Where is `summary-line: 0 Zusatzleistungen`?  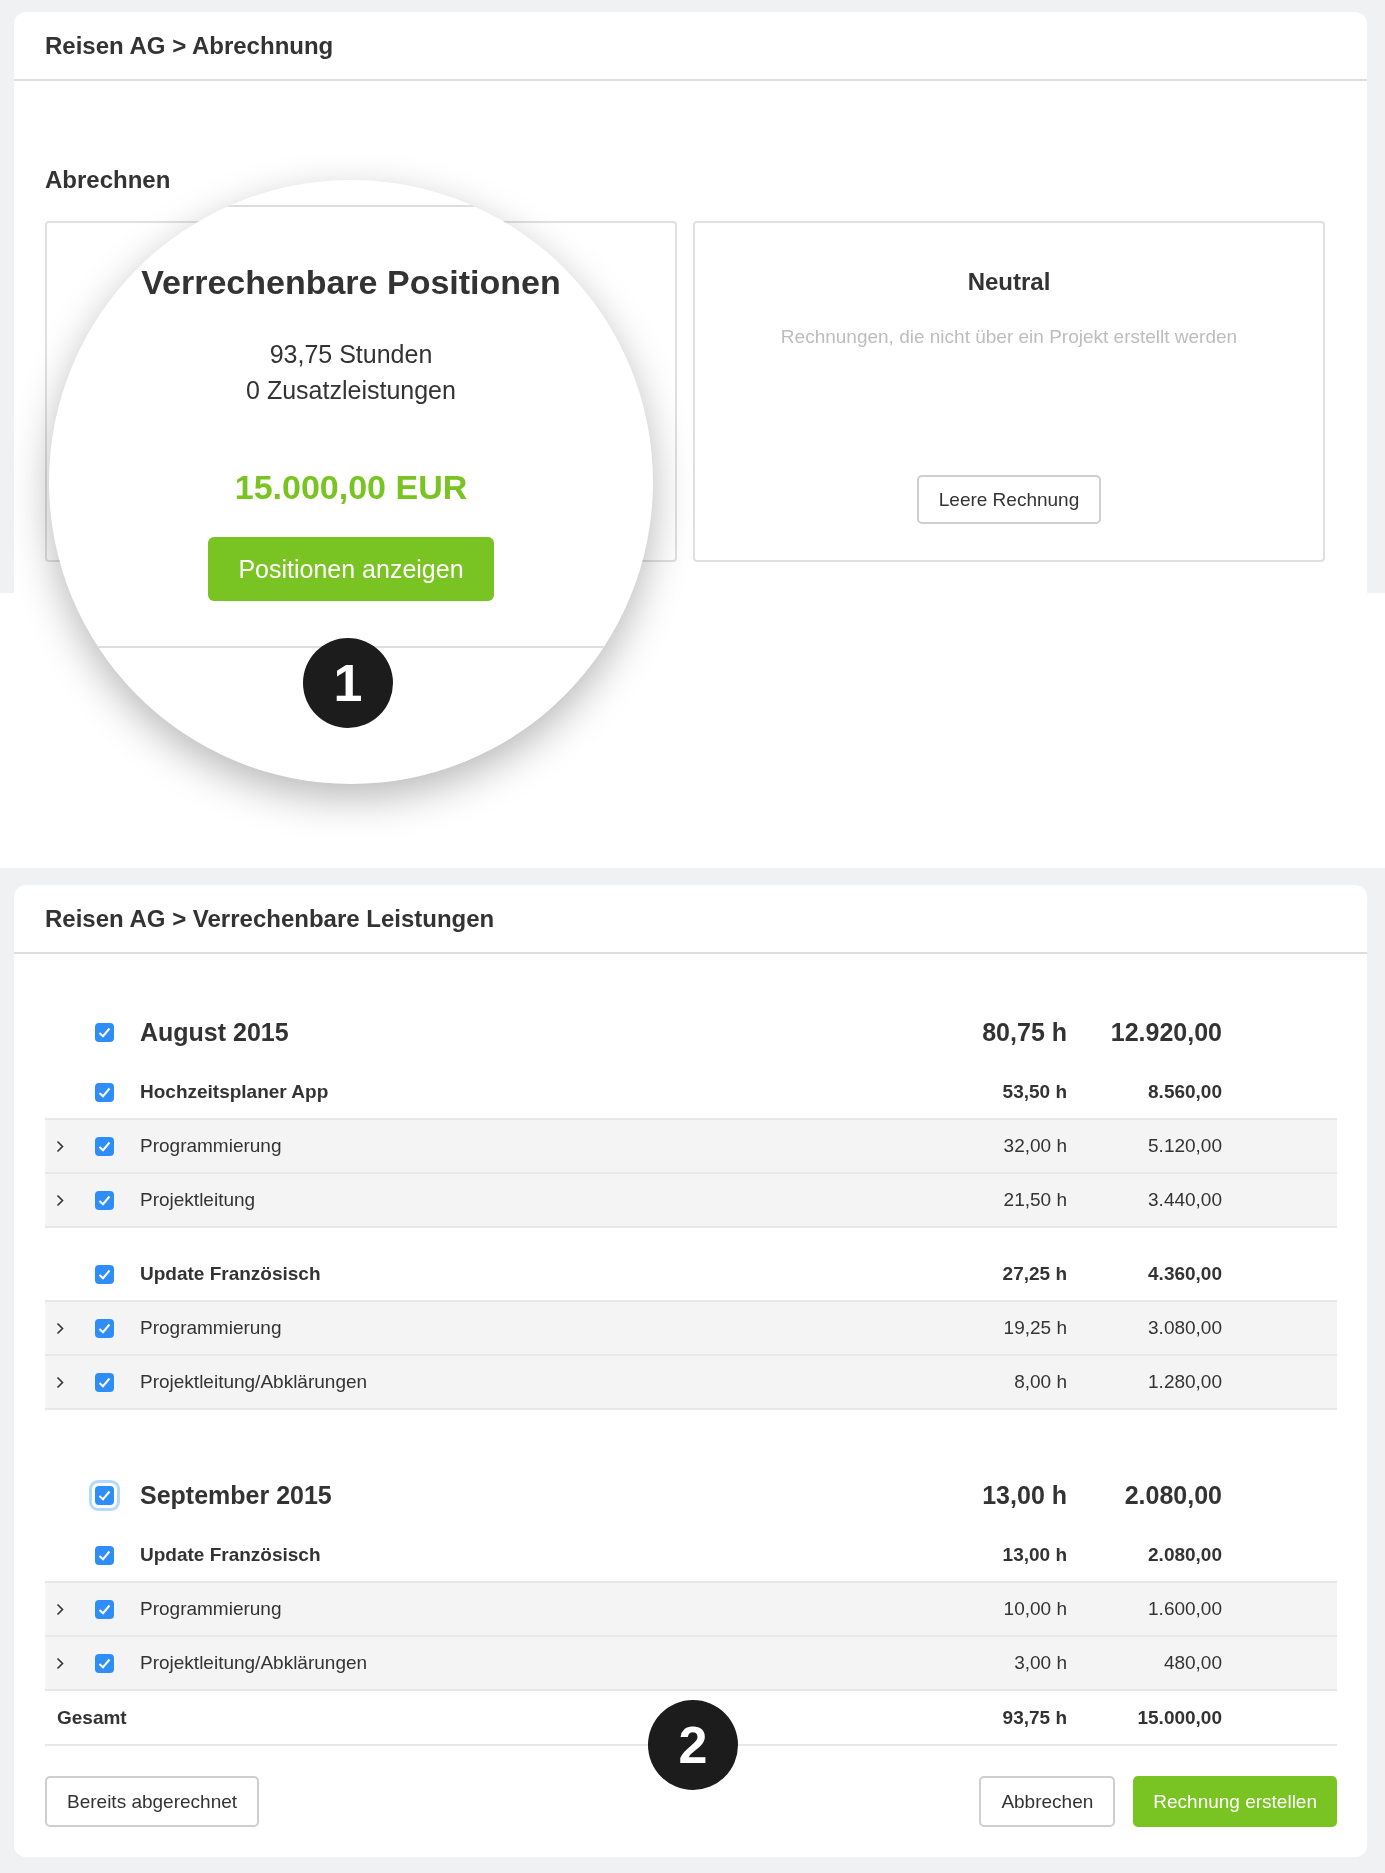 summary-line: 0 Zusatzleistungen is located at coordinates (351, 390).